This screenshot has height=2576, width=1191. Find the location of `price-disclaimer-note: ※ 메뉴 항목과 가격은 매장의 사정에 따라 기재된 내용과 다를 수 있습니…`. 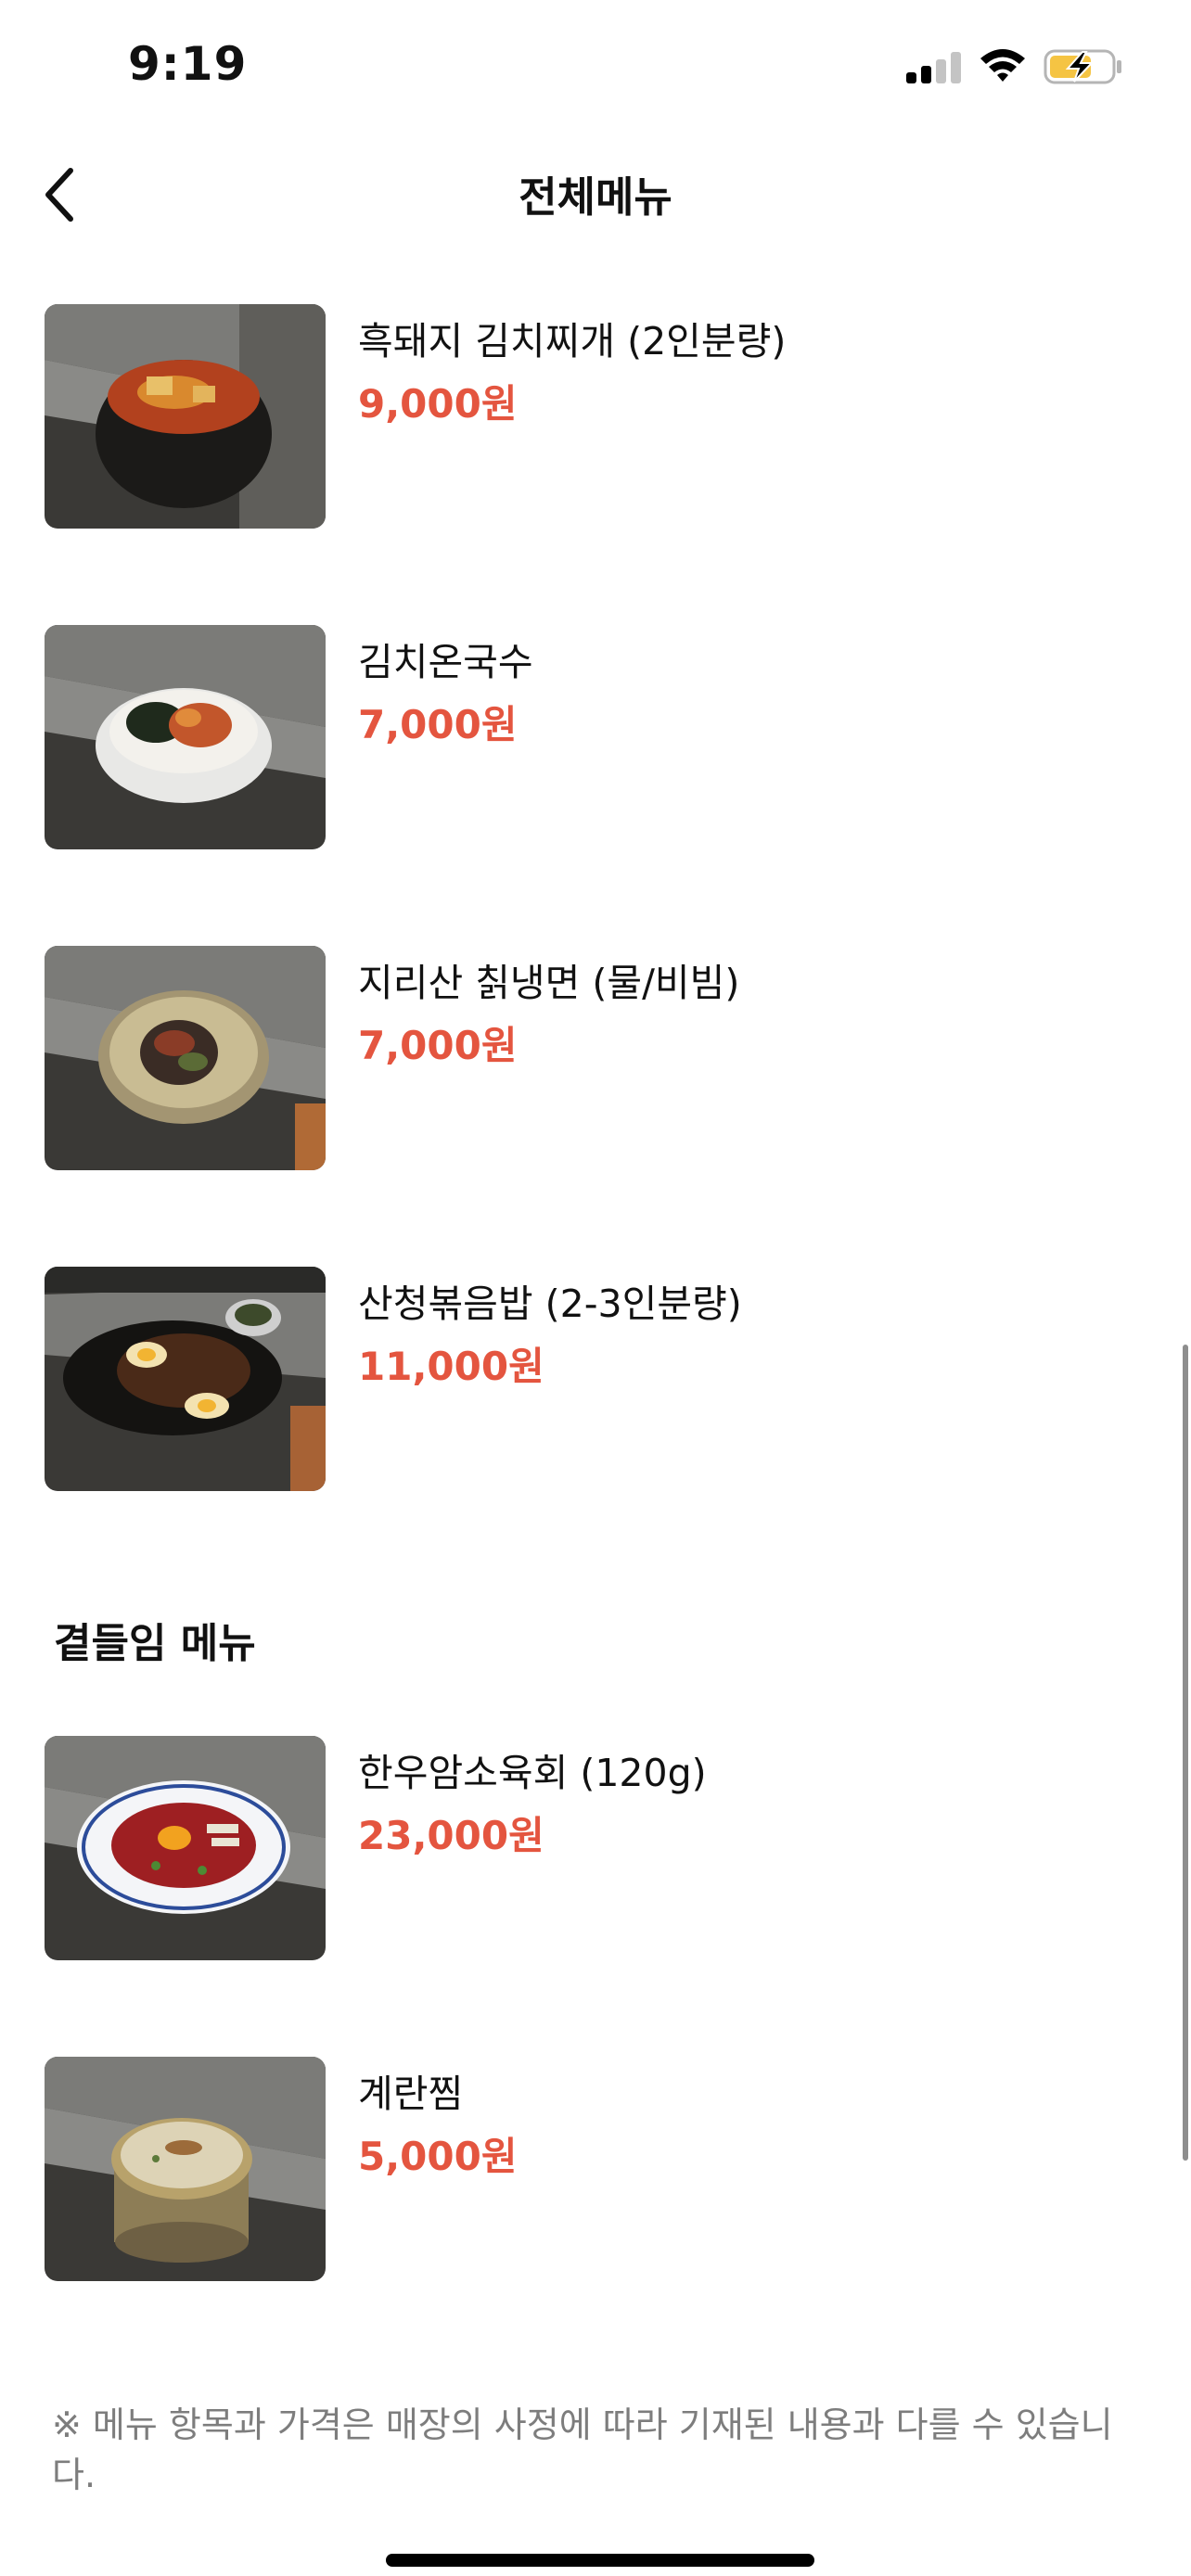

price-disclaimer-note: ※ 메뉴 항목과 가격은 매장의 사정에 따라 기재된 내용과 다를 수 있습니… is located at coordinates (582, 2449).